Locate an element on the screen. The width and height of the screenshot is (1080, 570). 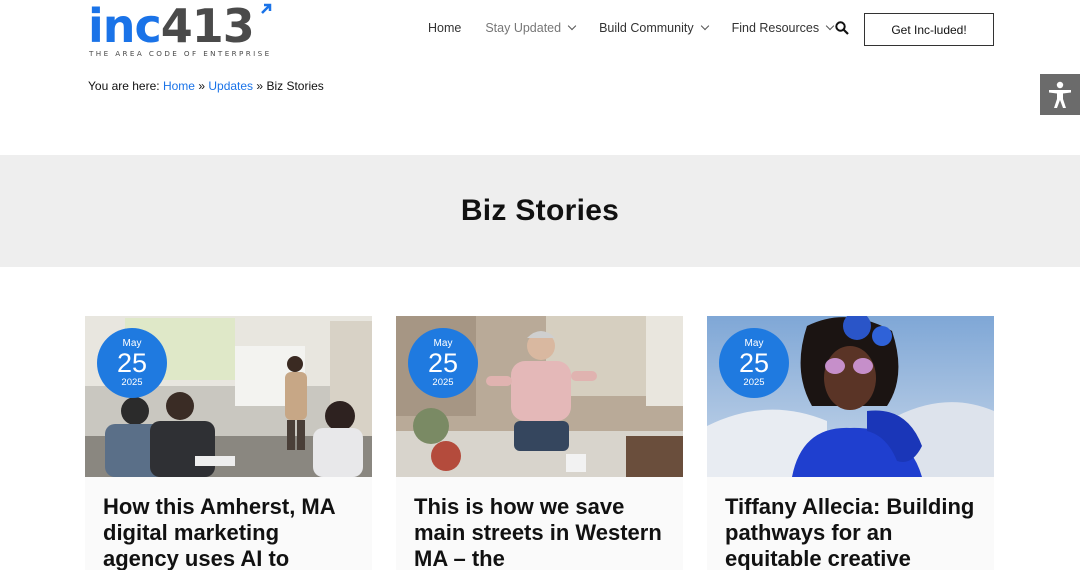
nav-stay-updated: Stay Updated is located at coordinates (531, 28).